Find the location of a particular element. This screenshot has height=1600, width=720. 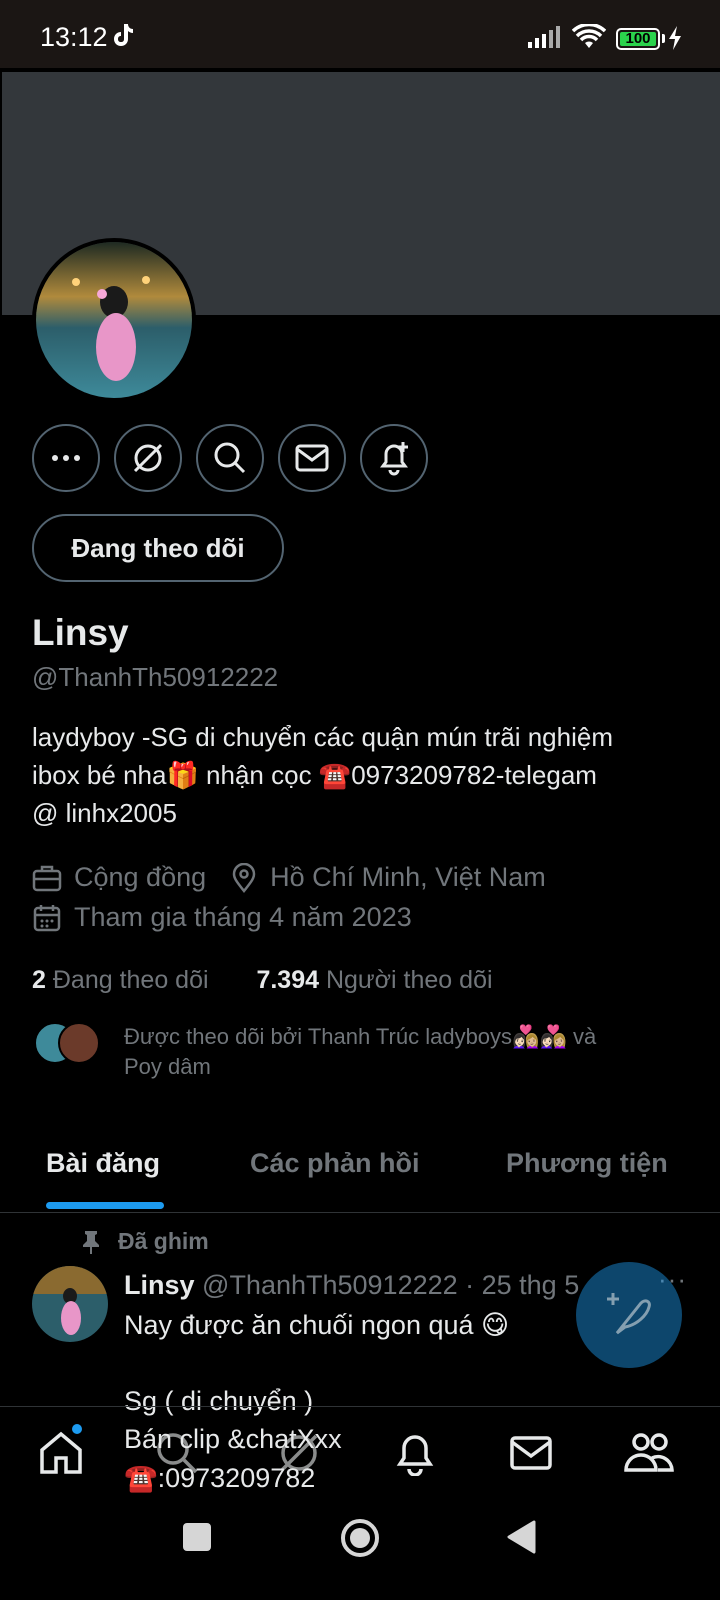

profile-tabs: Bài đăng Các phản hồi Phương tiện is located at coordinates (360, 1166).